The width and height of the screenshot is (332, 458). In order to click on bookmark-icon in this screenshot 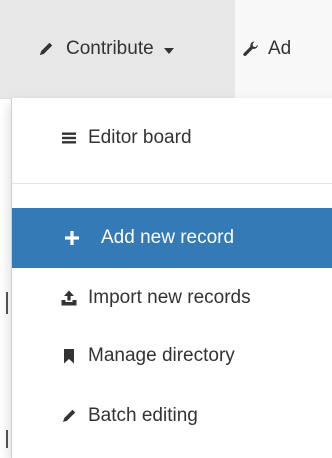, I will do `click(69, 356)`.